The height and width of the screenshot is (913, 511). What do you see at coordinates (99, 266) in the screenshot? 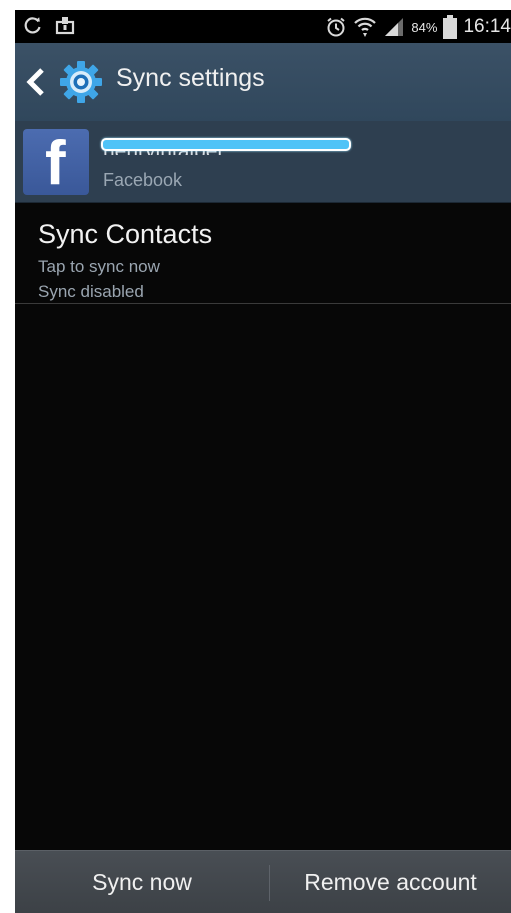
I see `sync-contacts-subtitle: Tap to sync now` at bounding box center [99, 266].